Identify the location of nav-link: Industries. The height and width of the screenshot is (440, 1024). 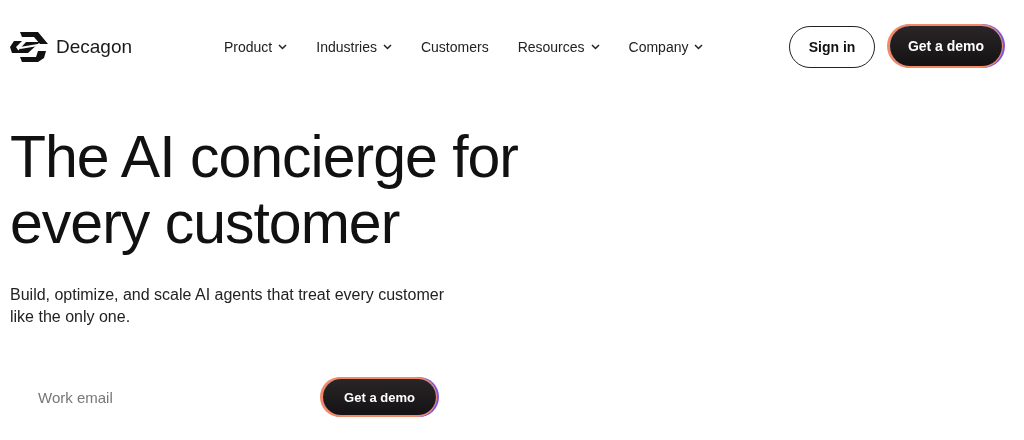
(354, 47).